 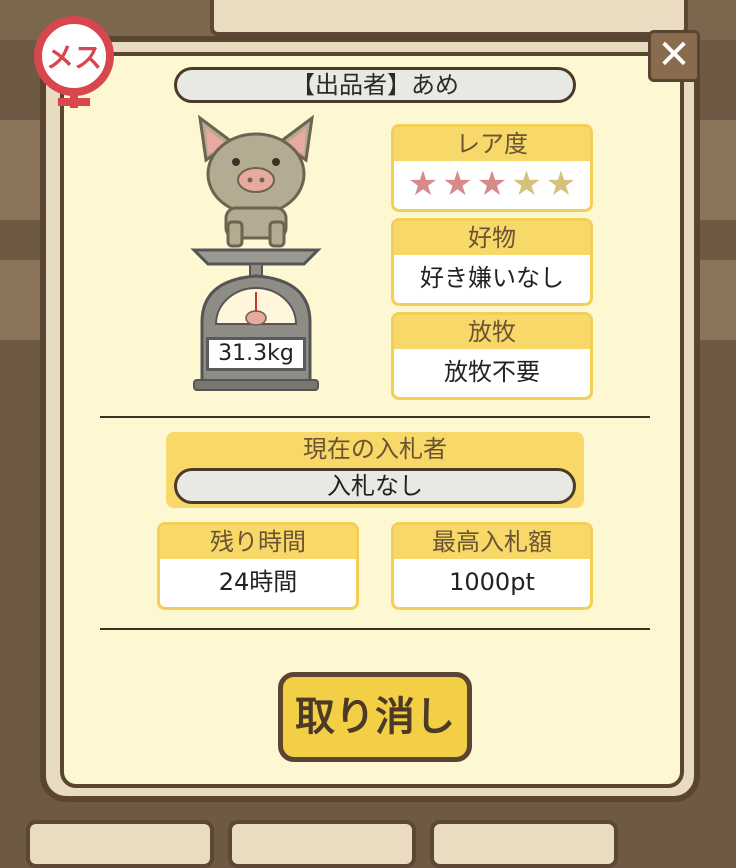 What do you see at coordinates (375, 85) in the screenshot?
I see `seller-name: 【出品者】あめ` at bounding box center [375, 85].